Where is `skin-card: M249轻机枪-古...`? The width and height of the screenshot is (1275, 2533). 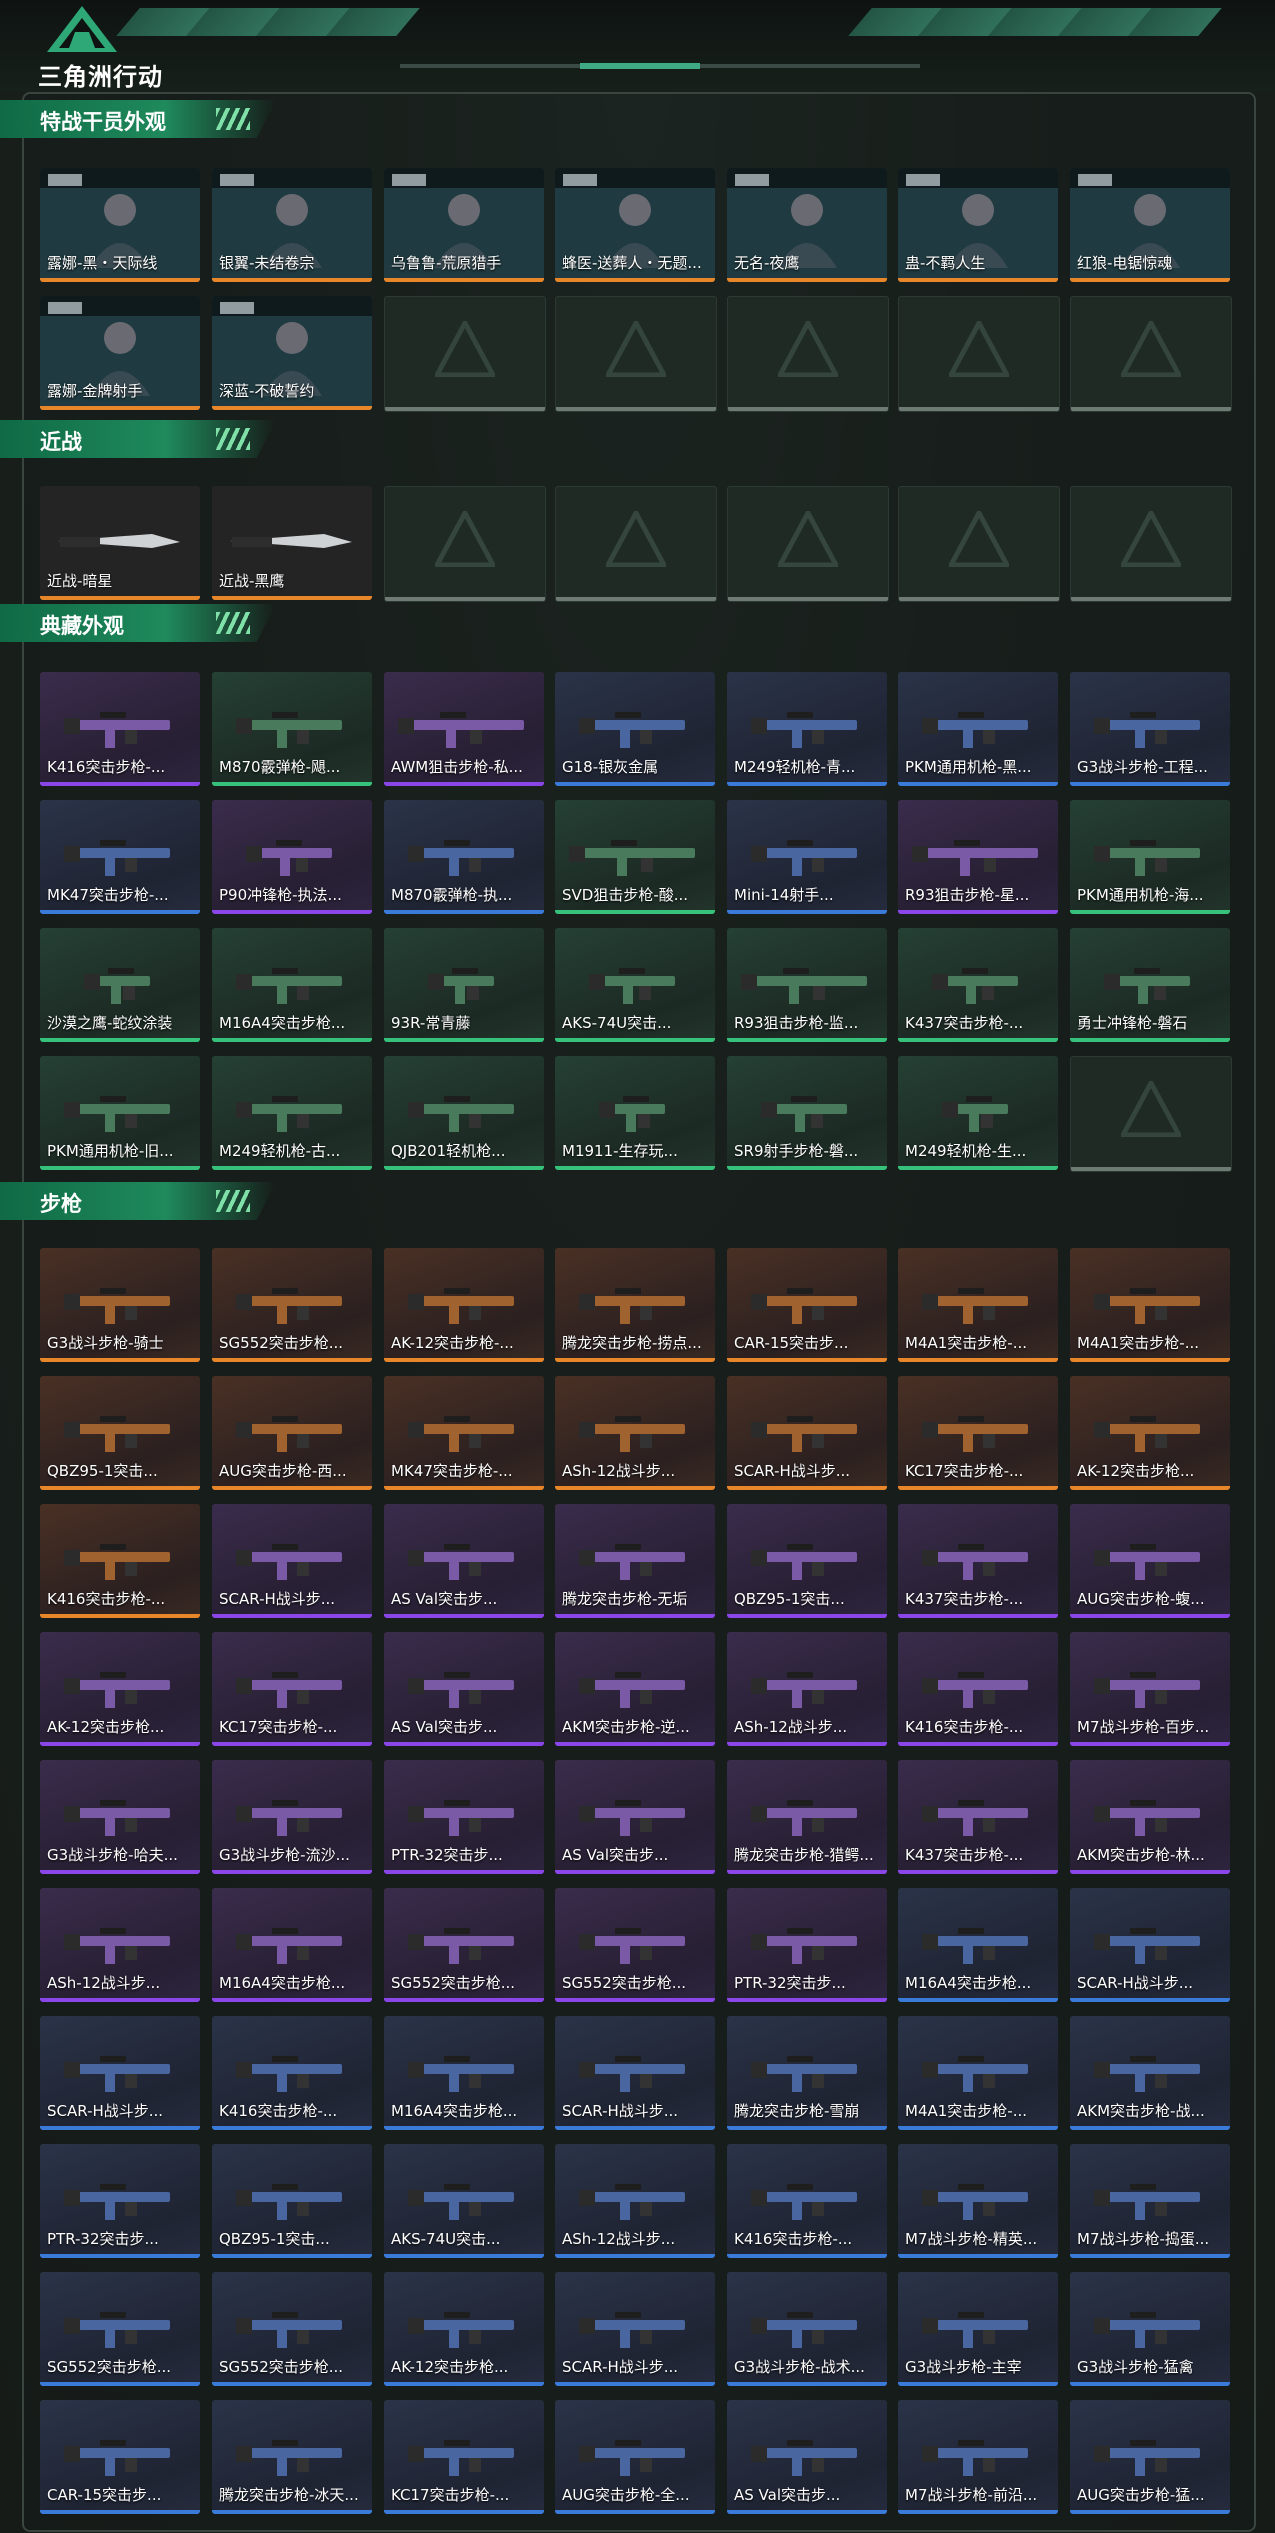 skin-card: M249轻机枪-古... is located at coordinates (292, 1113).